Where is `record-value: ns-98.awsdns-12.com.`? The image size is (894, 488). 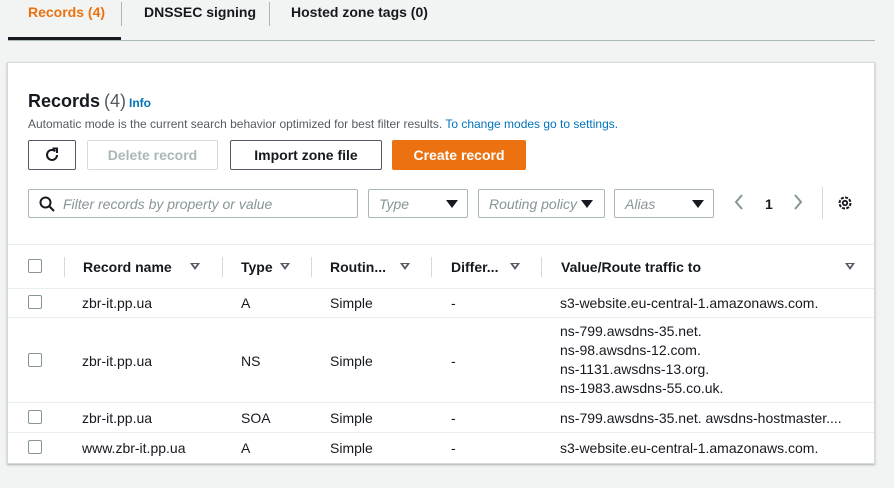
record-value: ns-98.awsdns-12.com. is located at coordinates (630, 350).